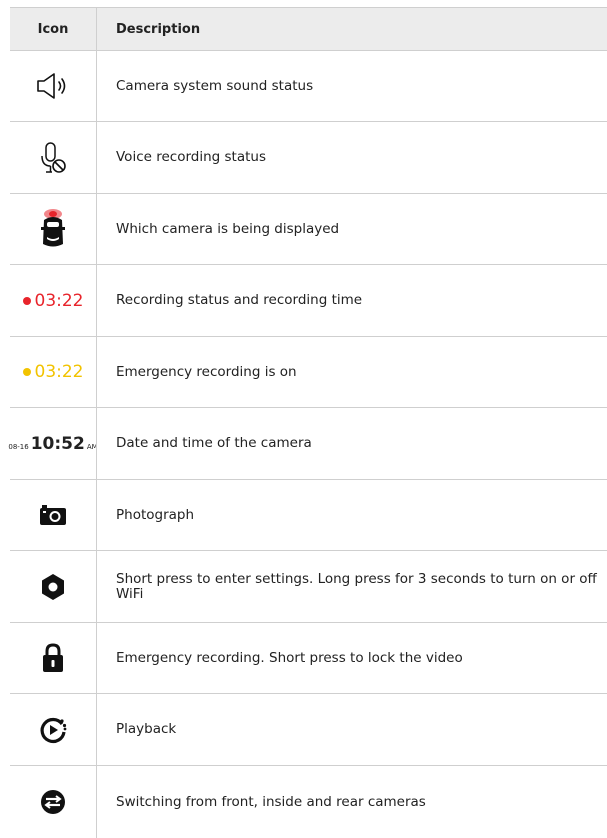 This screenshot has width=607, height=838. I want to click on emergency-time-indicator: 03:22, so click(53, 372).